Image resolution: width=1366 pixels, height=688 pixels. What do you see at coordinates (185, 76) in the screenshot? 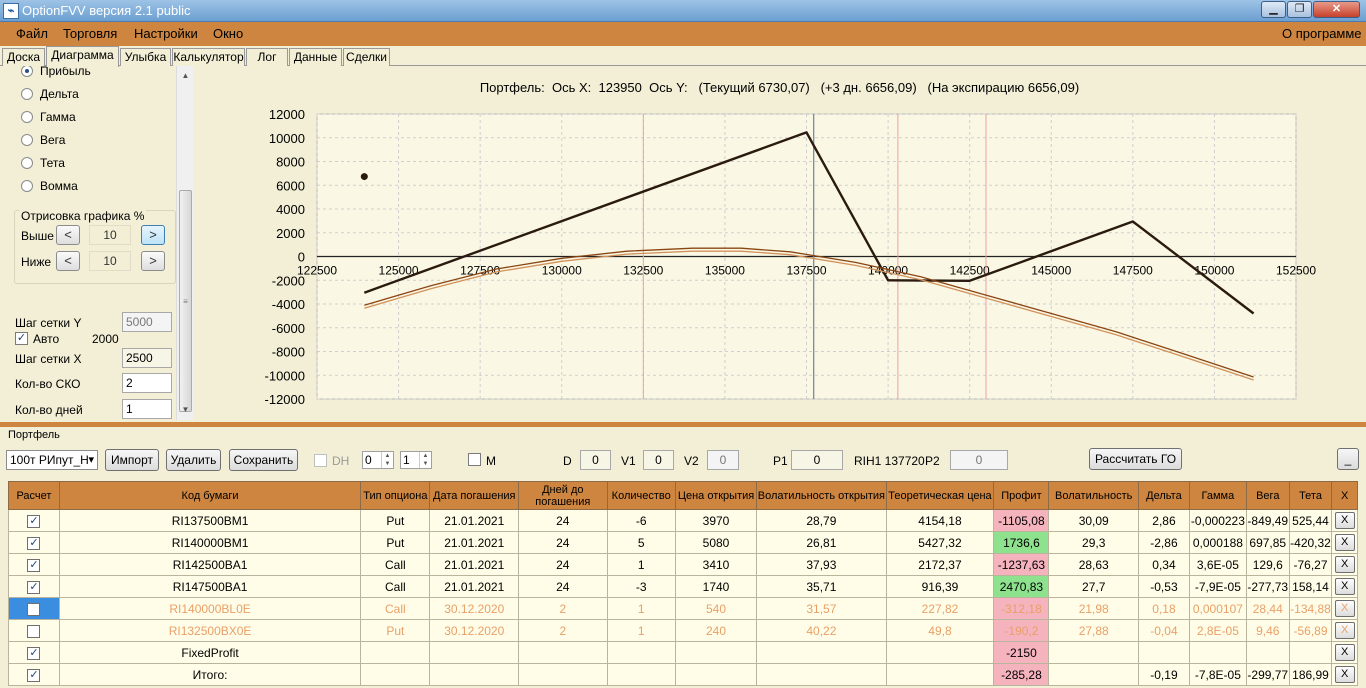
I see `scroll-up-icon: ▲` at bounding box center [185, 76].